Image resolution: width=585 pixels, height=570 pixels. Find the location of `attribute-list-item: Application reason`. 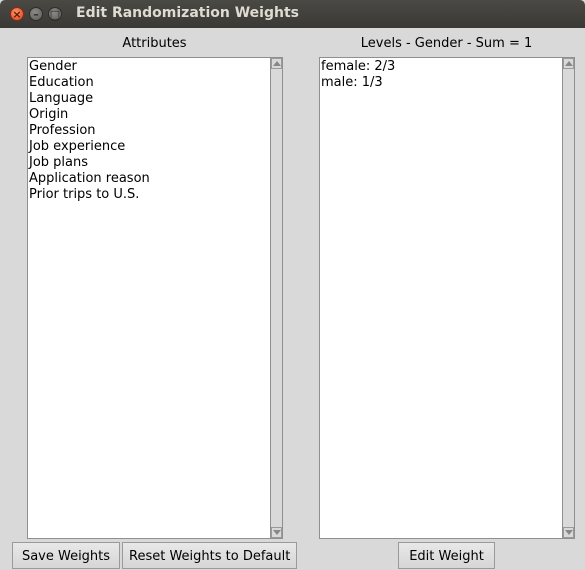

attribute-list-item: Application reason is located at coordinates (143, 179).